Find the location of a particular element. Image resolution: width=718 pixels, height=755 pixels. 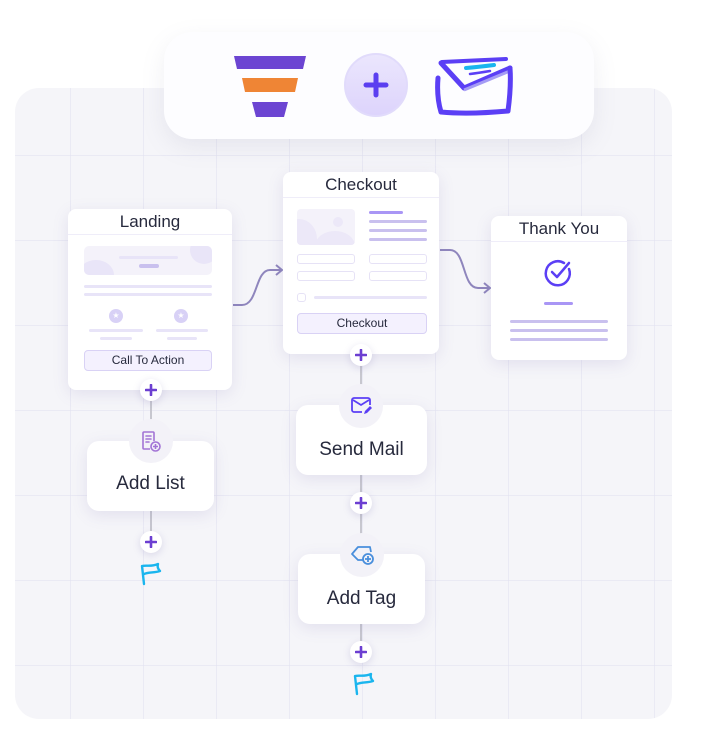

mail-edit-icon is located at coordinates (361, 405).